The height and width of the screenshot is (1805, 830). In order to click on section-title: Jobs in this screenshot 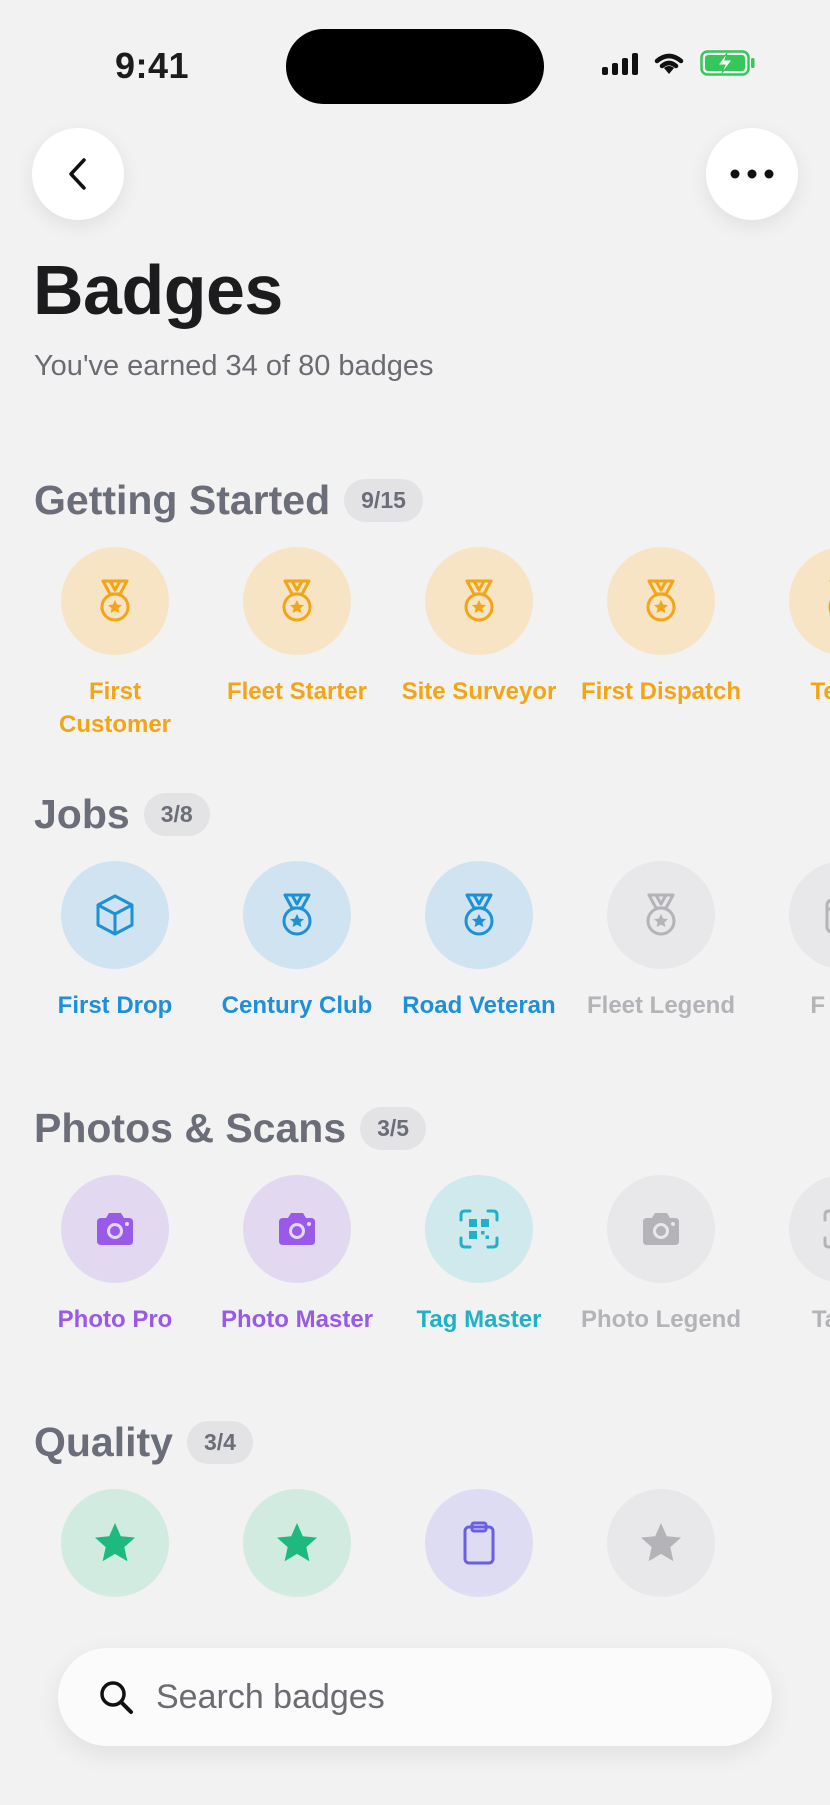, I will do `click(82, 813)`.